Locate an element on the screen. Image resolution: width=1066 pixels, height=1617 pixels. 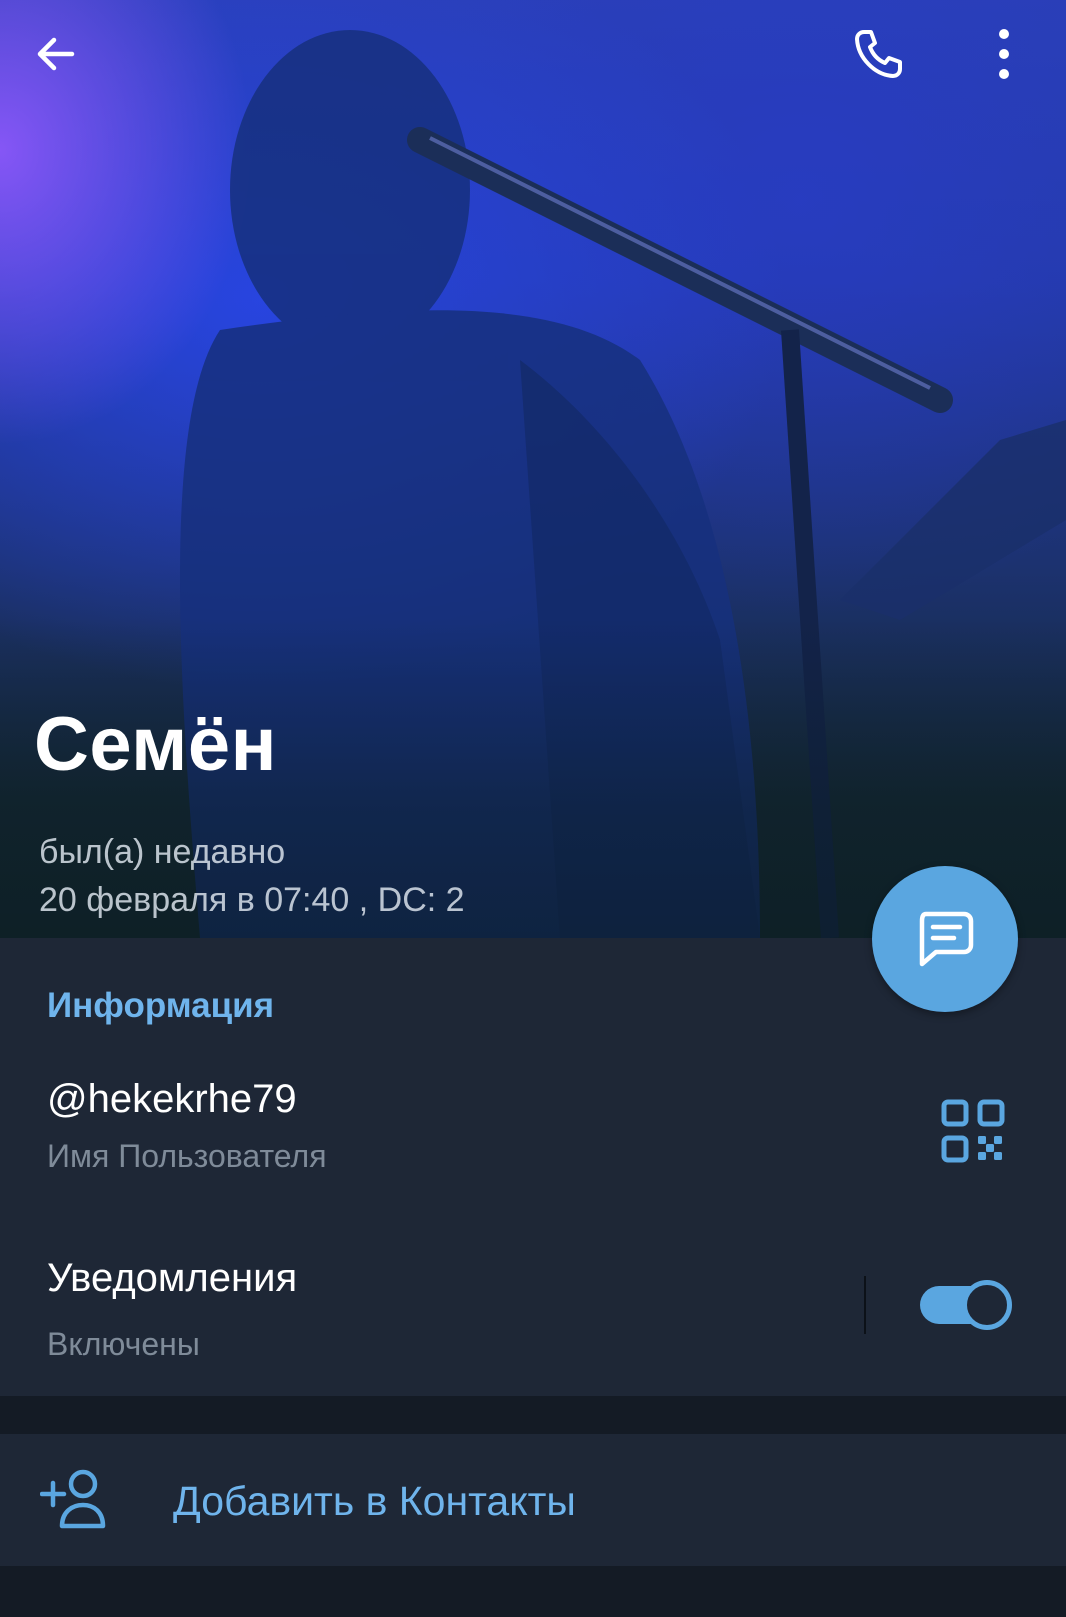
add-contact-label: Добавить в Контакты is located at coordinates (374, 1501).